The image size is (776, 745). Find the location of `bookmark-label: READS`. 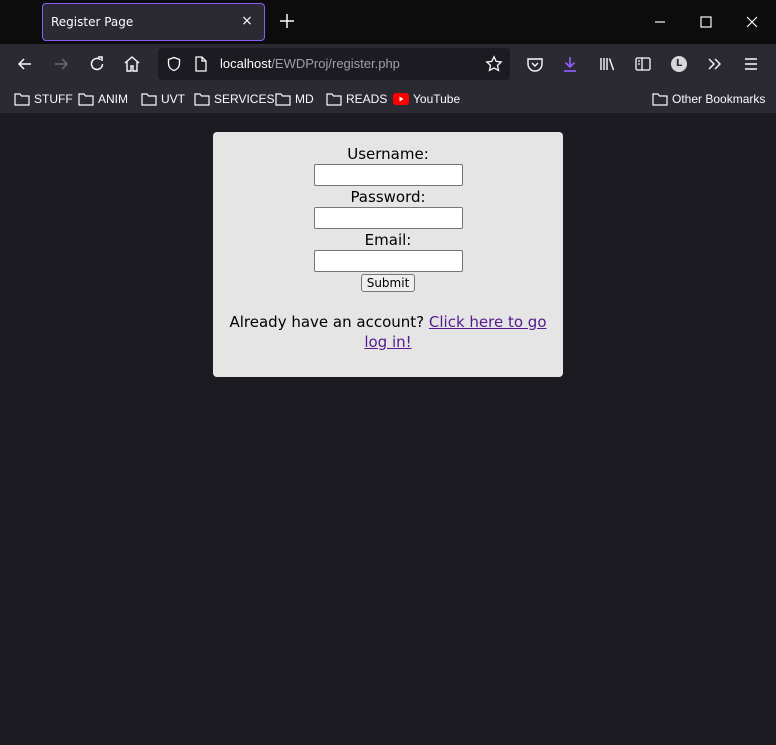

bookmark-label: READS is located at coordinates (367, 99).